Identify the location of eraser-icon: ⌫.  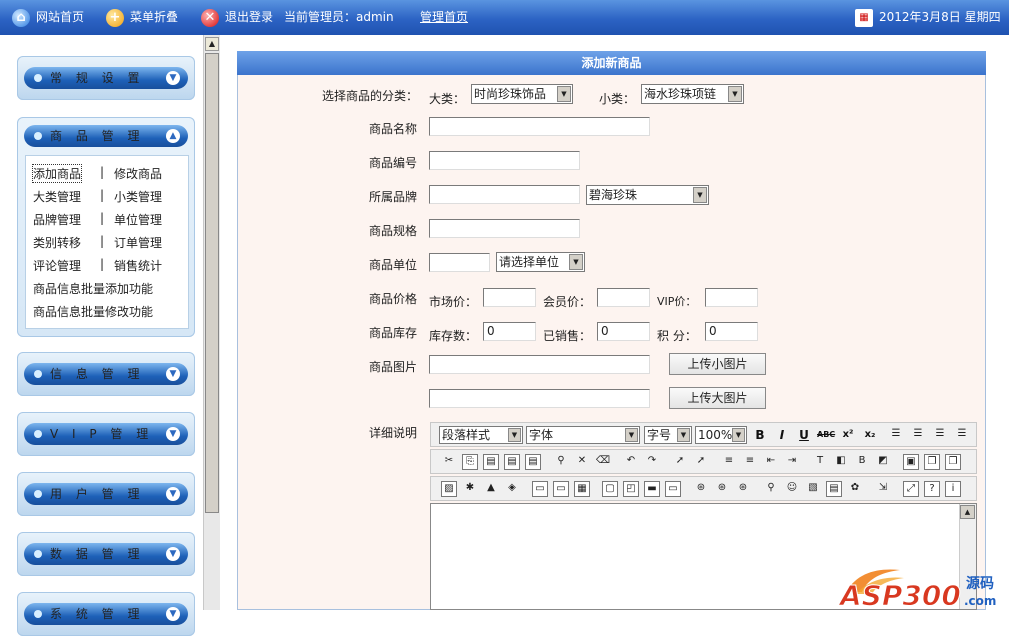
(603, 462).